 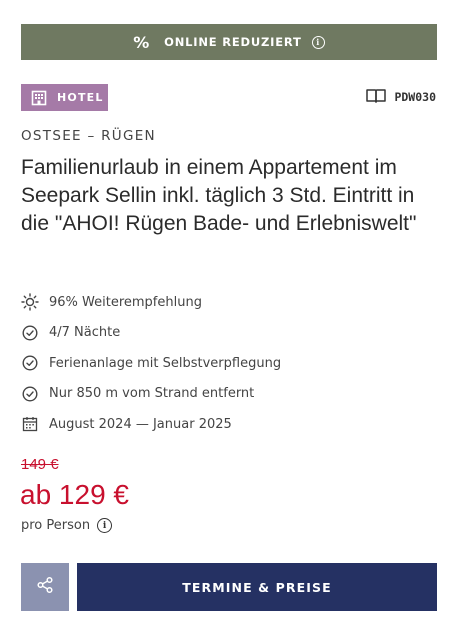 What do you see at coordinates (74, 494) in the screenshot?
I see `current-price: ab 129 €` at bounding box center [74, 494].